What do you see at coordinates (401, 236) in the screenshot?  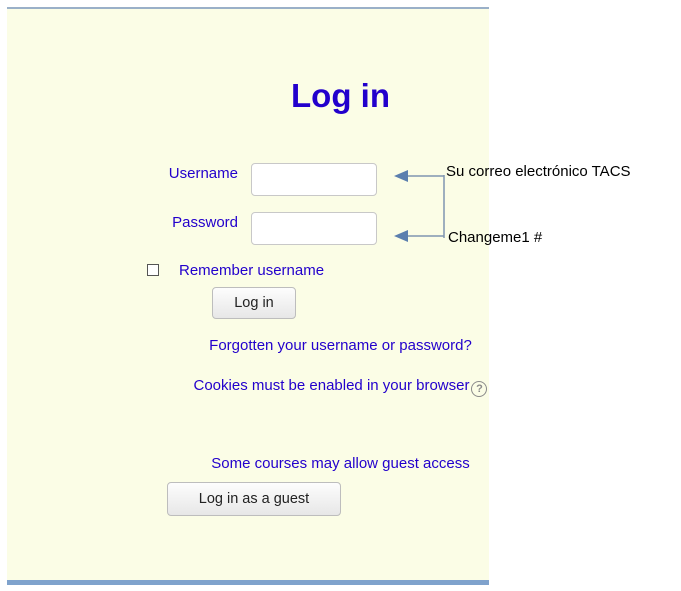 I see `password-arrow-icon` at bounding box center [401, 236].